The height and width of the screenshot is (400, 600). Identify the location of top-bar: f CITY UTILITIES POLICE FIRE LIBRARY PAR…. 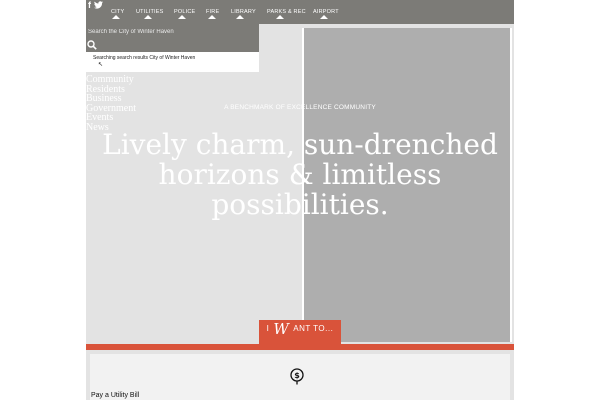
(300, 12).